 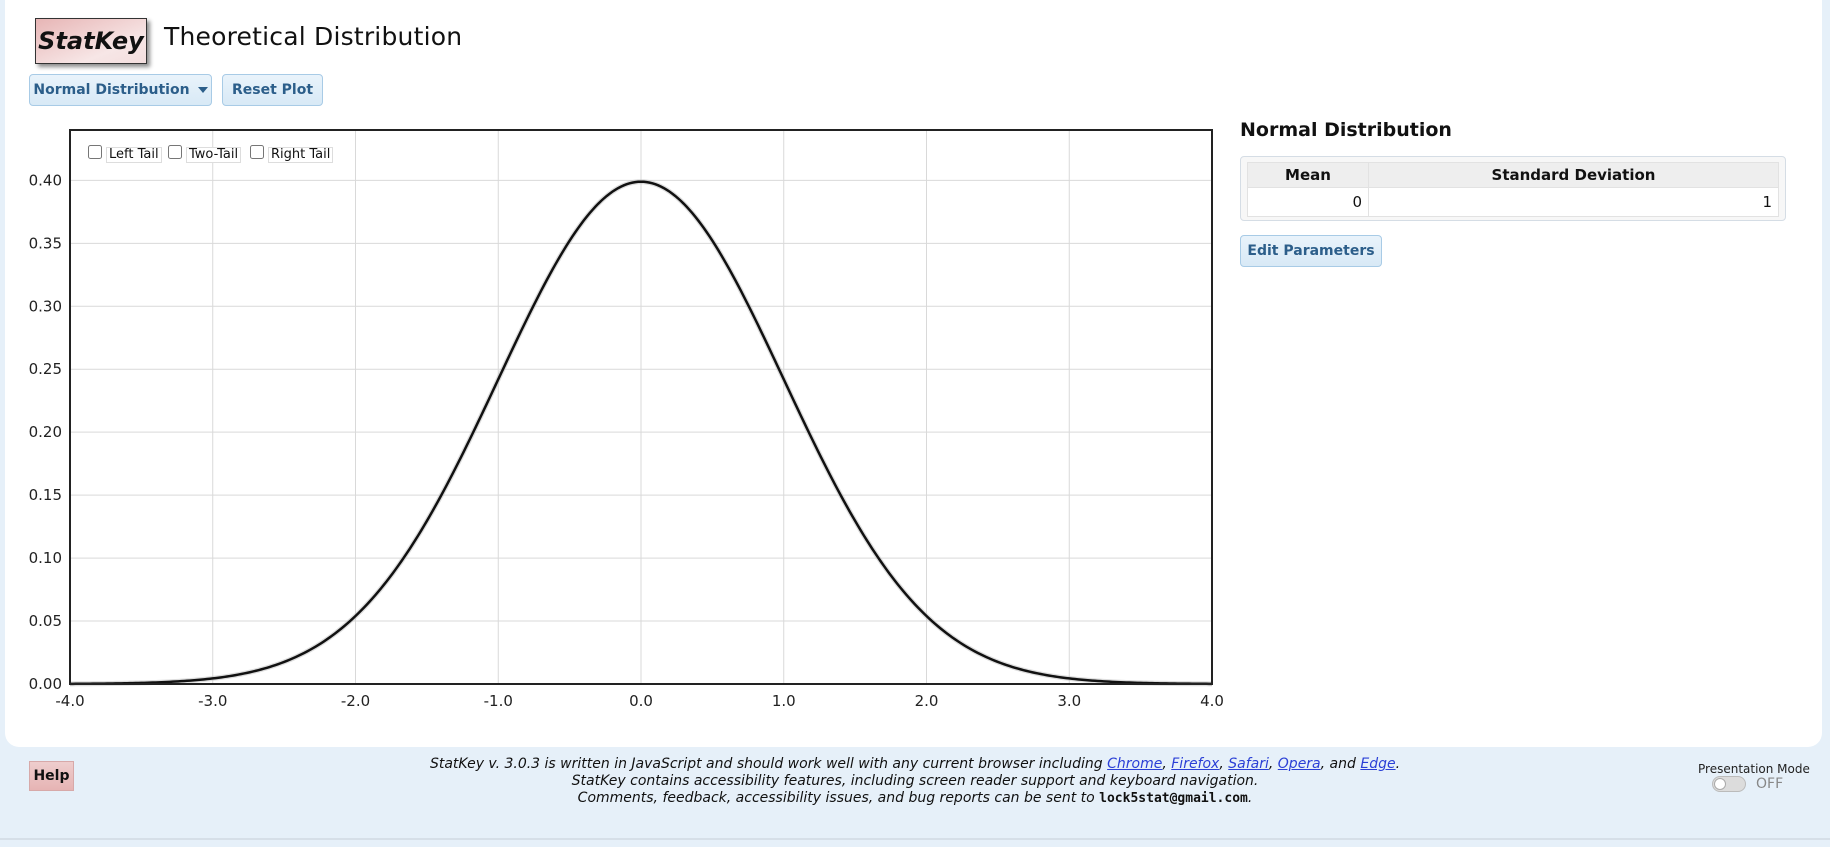 I want to click on y-tick-label: 0.30, so click(x=45, y=306).